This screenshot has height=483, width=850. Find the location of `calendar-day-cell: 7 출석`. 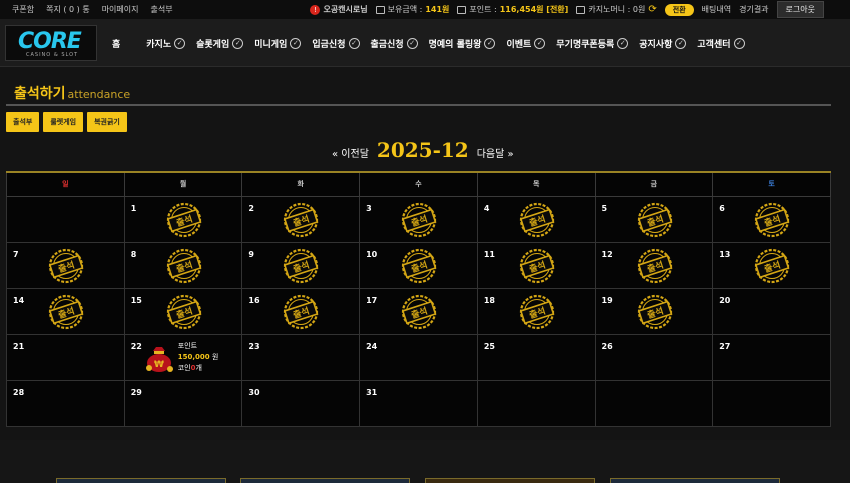

calendar-day-cell: 7 출석 is located at coordinates (65, 265).